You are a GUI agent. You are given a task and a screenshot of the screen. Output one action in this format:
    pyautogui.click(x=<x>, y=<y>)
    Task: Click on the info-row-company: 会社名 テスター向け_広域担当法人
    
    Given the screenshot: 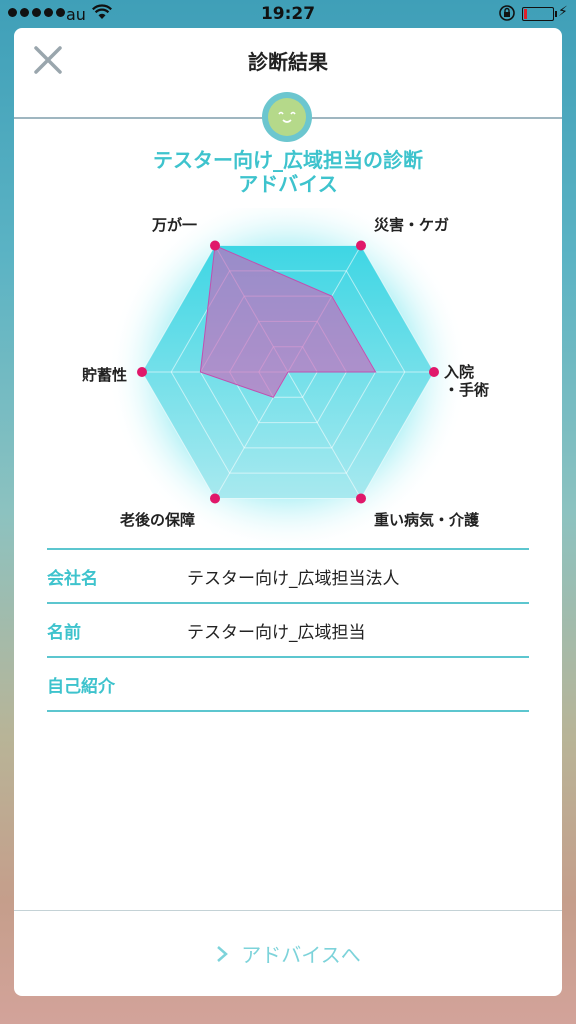 What is the action you would take?
    pyautogui.click(x=288, y=575)
    